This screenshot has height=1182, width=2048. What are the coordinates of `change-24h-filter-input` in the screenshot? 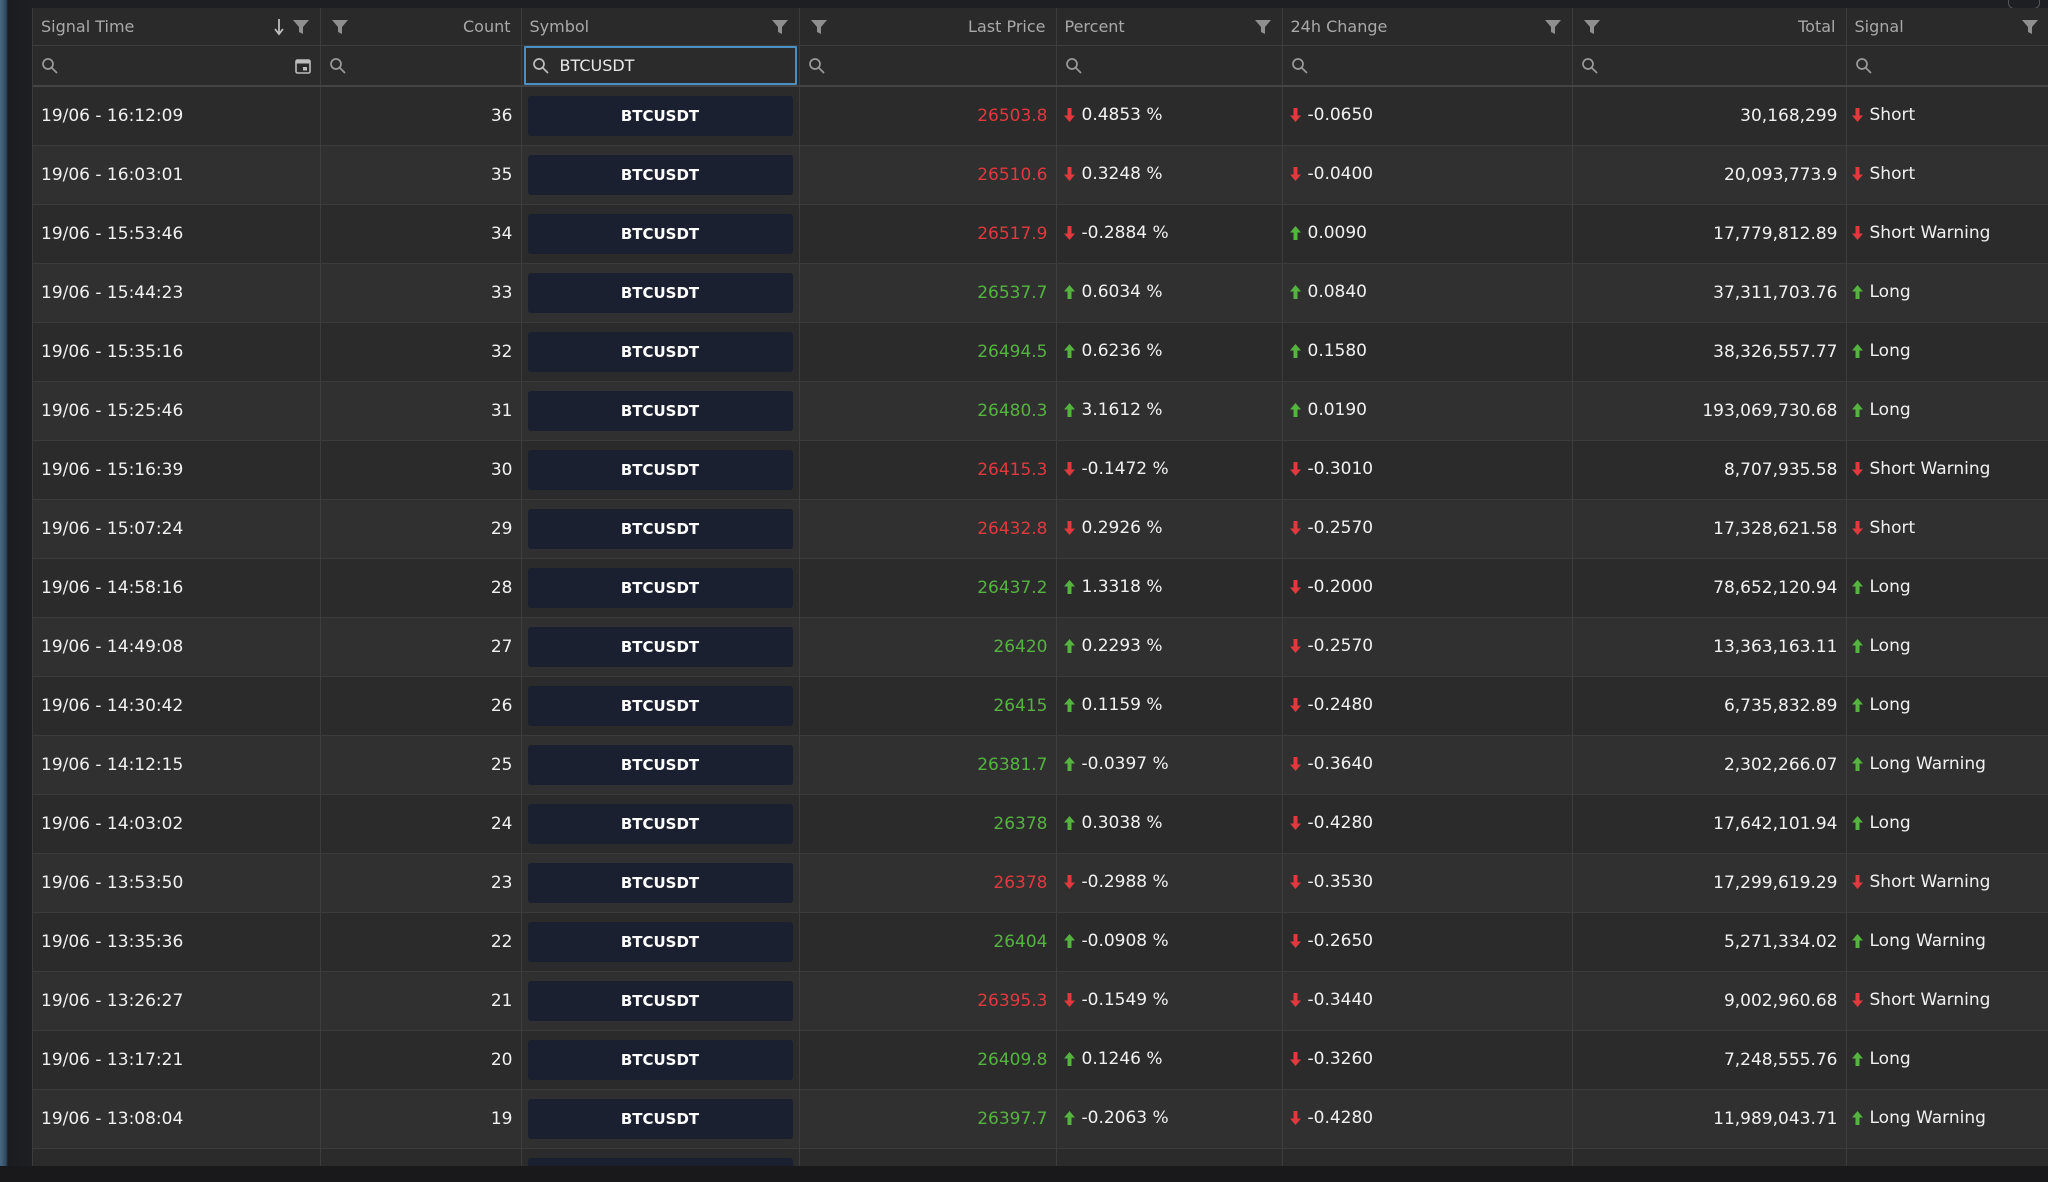 It's located at (1440, 65).